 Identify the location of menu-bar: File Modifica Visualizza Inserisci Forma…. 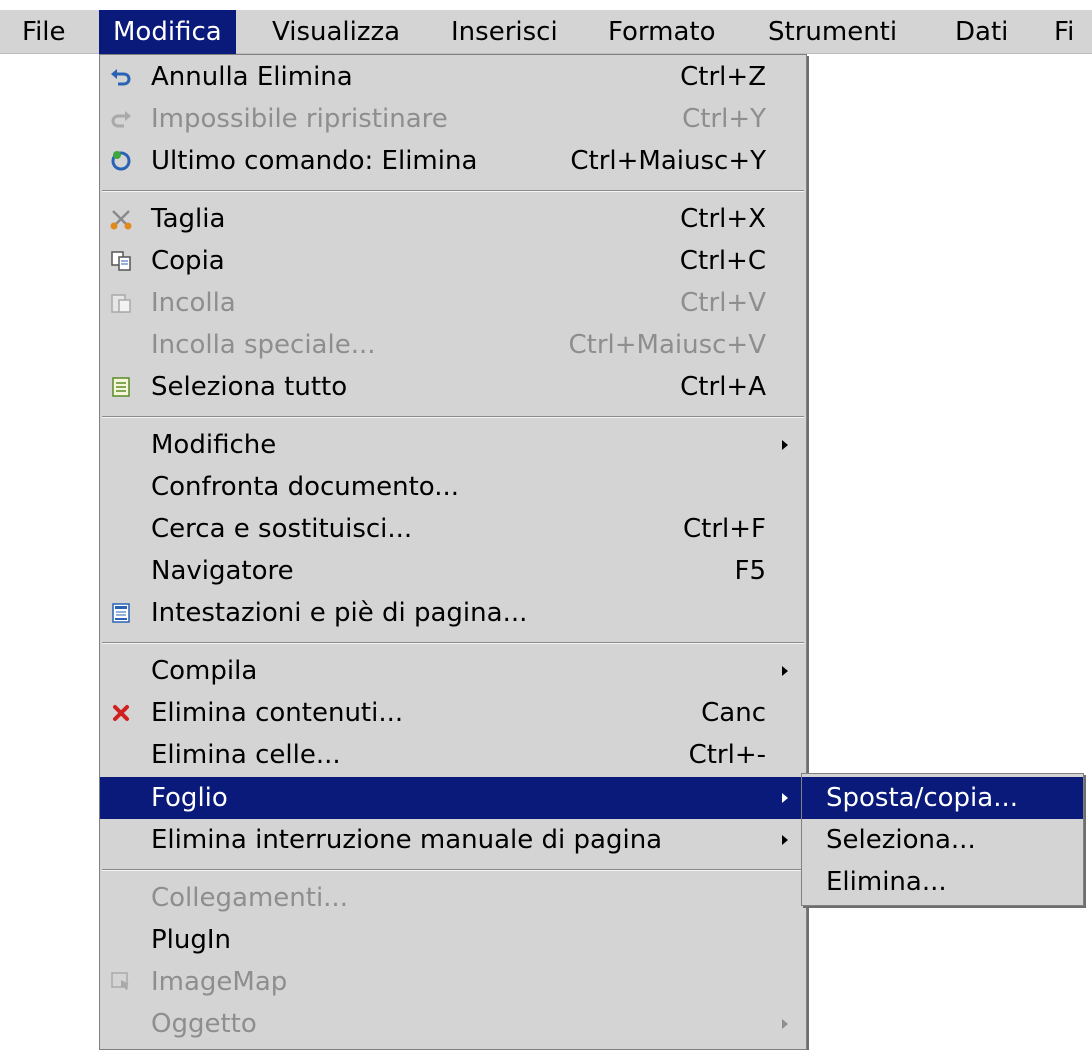
(546, 32).